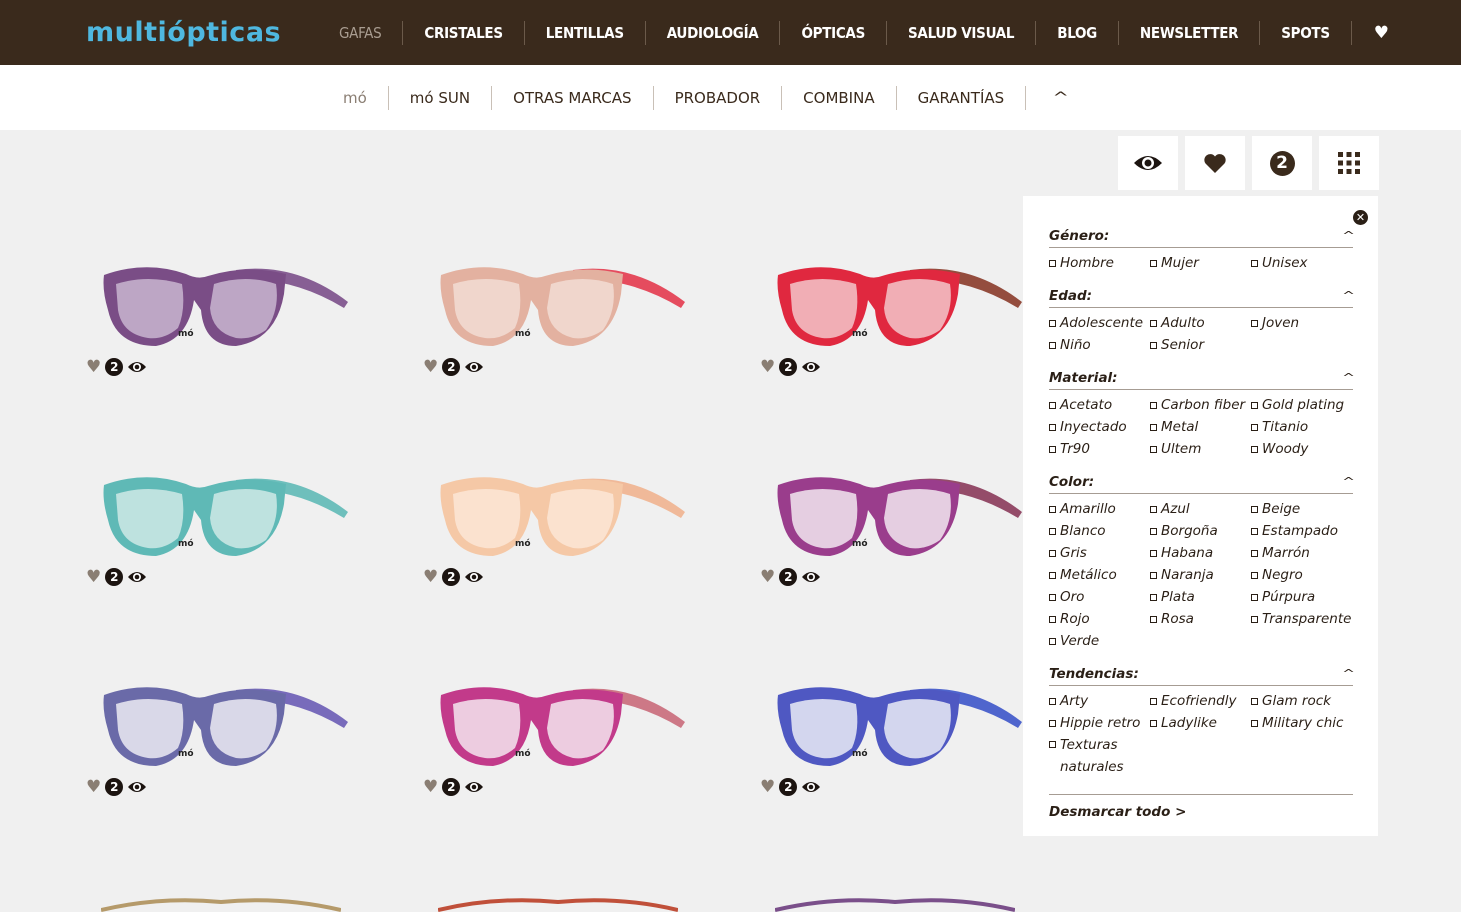  What do you see at coordinates (1200, 345) in the screenshot?
I see `filter-option-senior: Senior` at bounding box center [1200, 345].